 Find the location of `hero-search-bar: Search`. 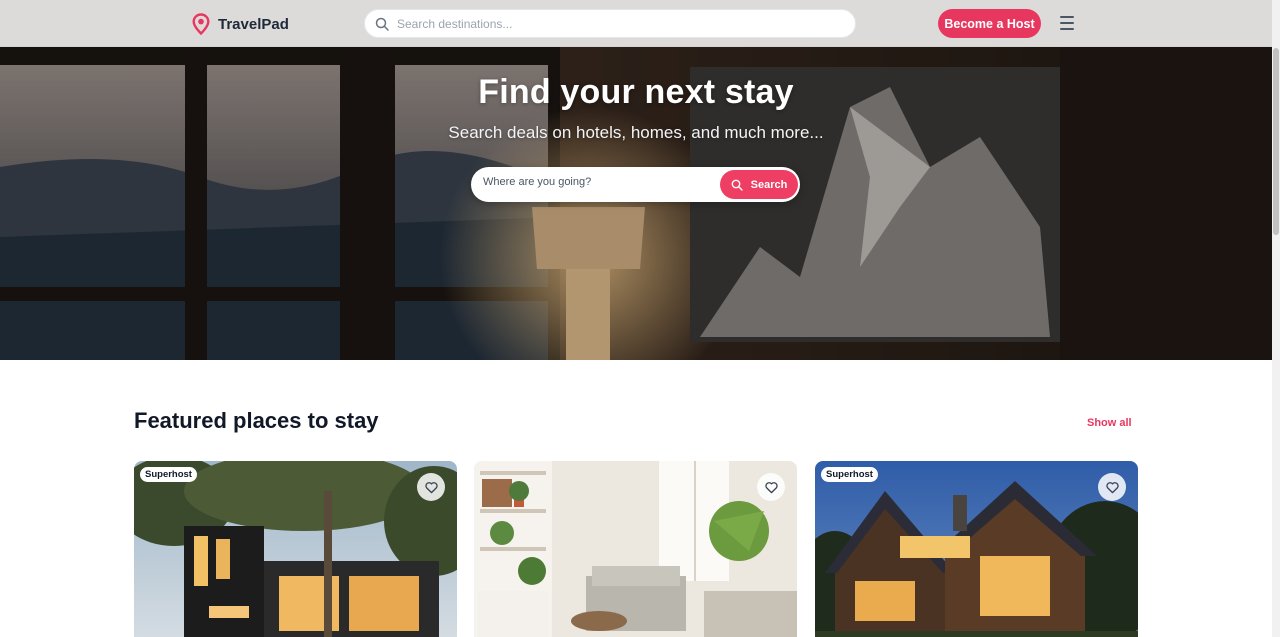

hero-search-bar: Search is located at coordinates (635, 184).